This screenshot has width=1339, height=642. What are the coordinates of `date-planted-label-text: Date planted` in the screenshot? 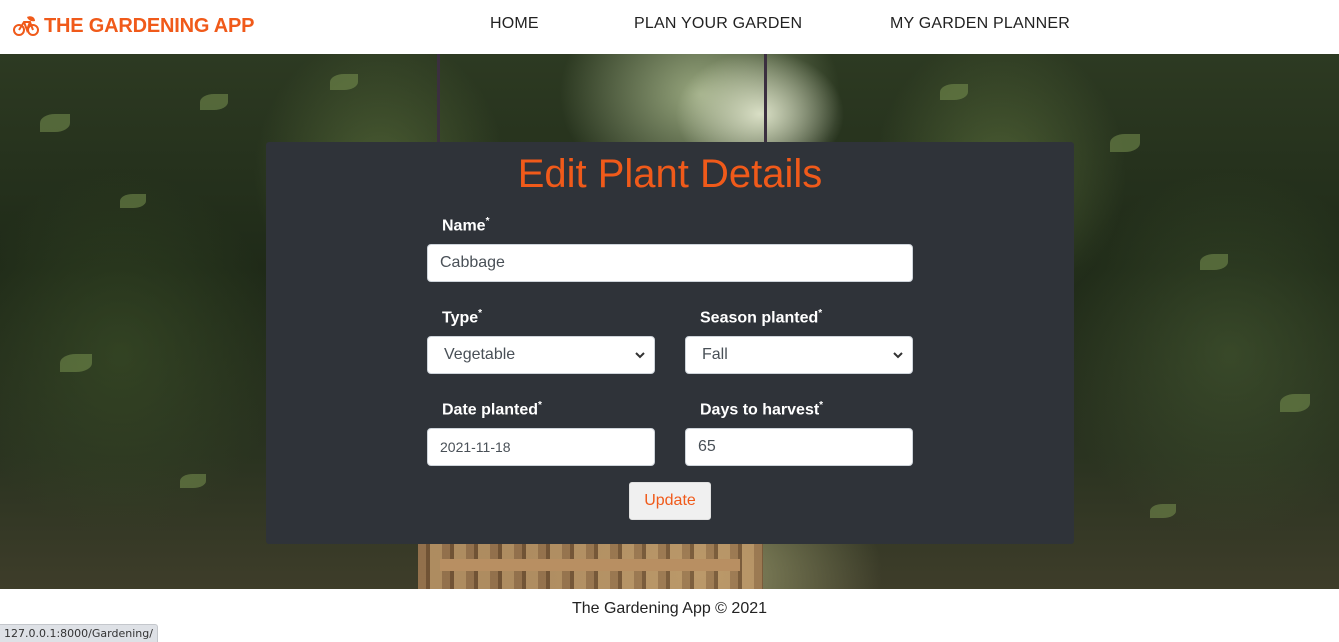 It's located at (490, 410).